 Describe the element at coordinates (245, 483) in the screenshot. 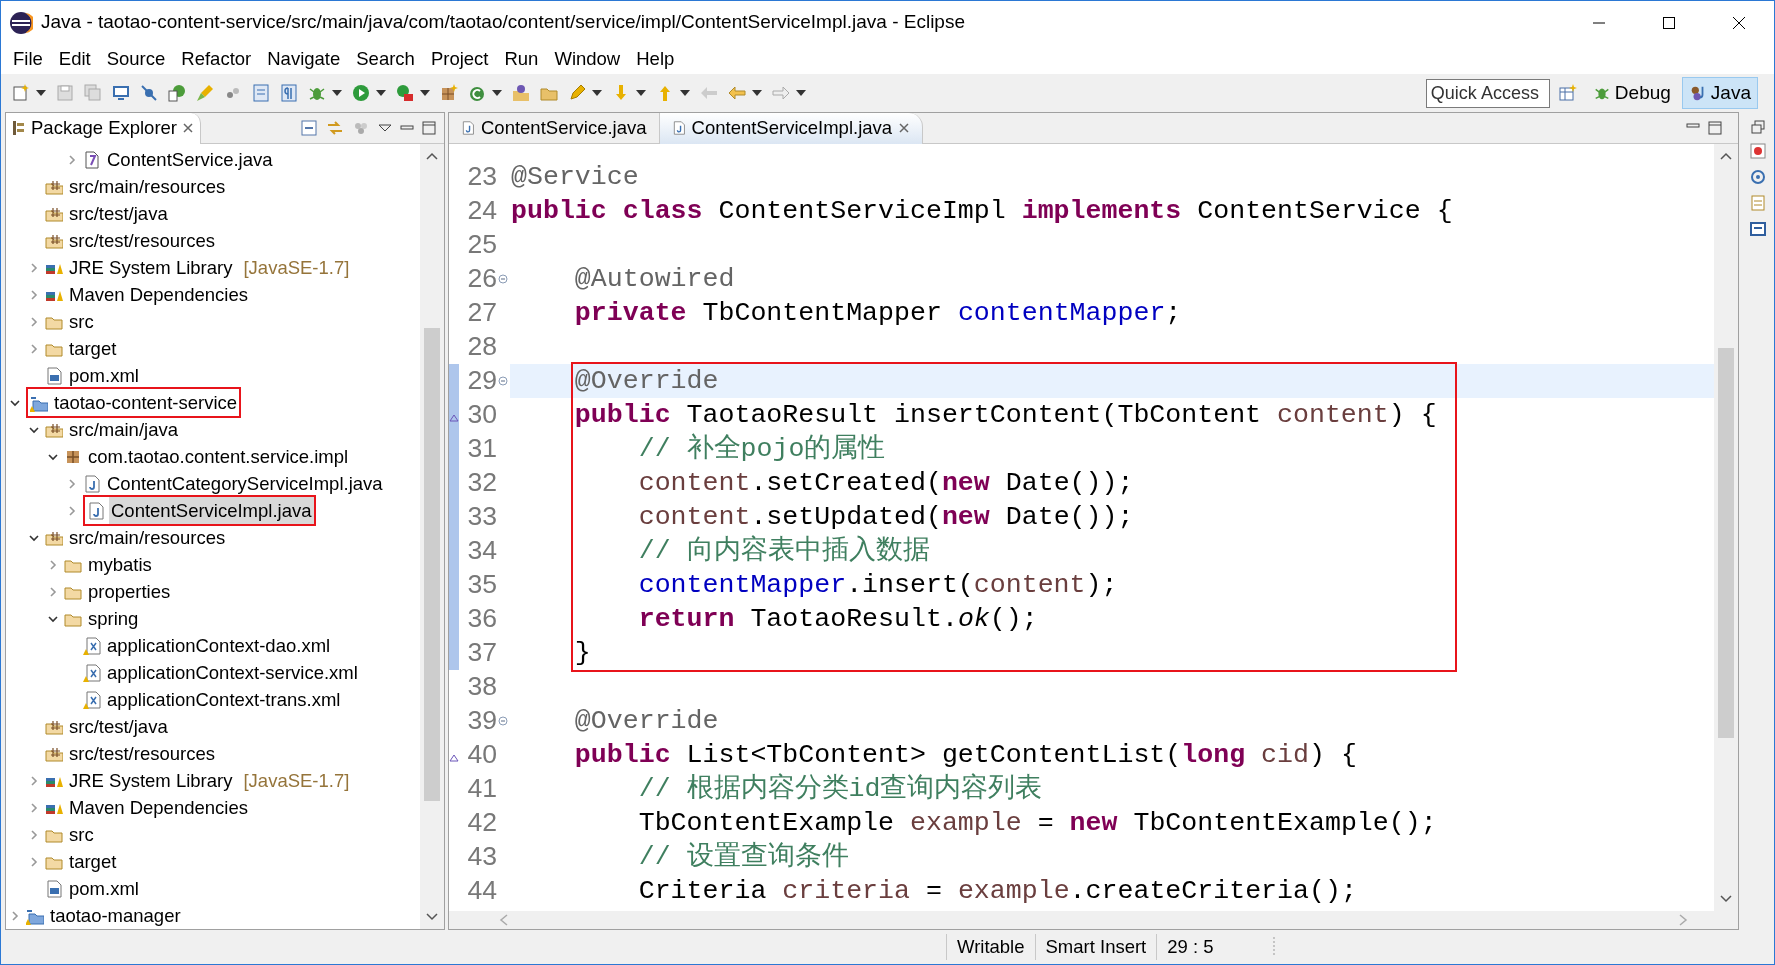

I see `tree-item: ContentCategoryServiceImpl.java` at that location.